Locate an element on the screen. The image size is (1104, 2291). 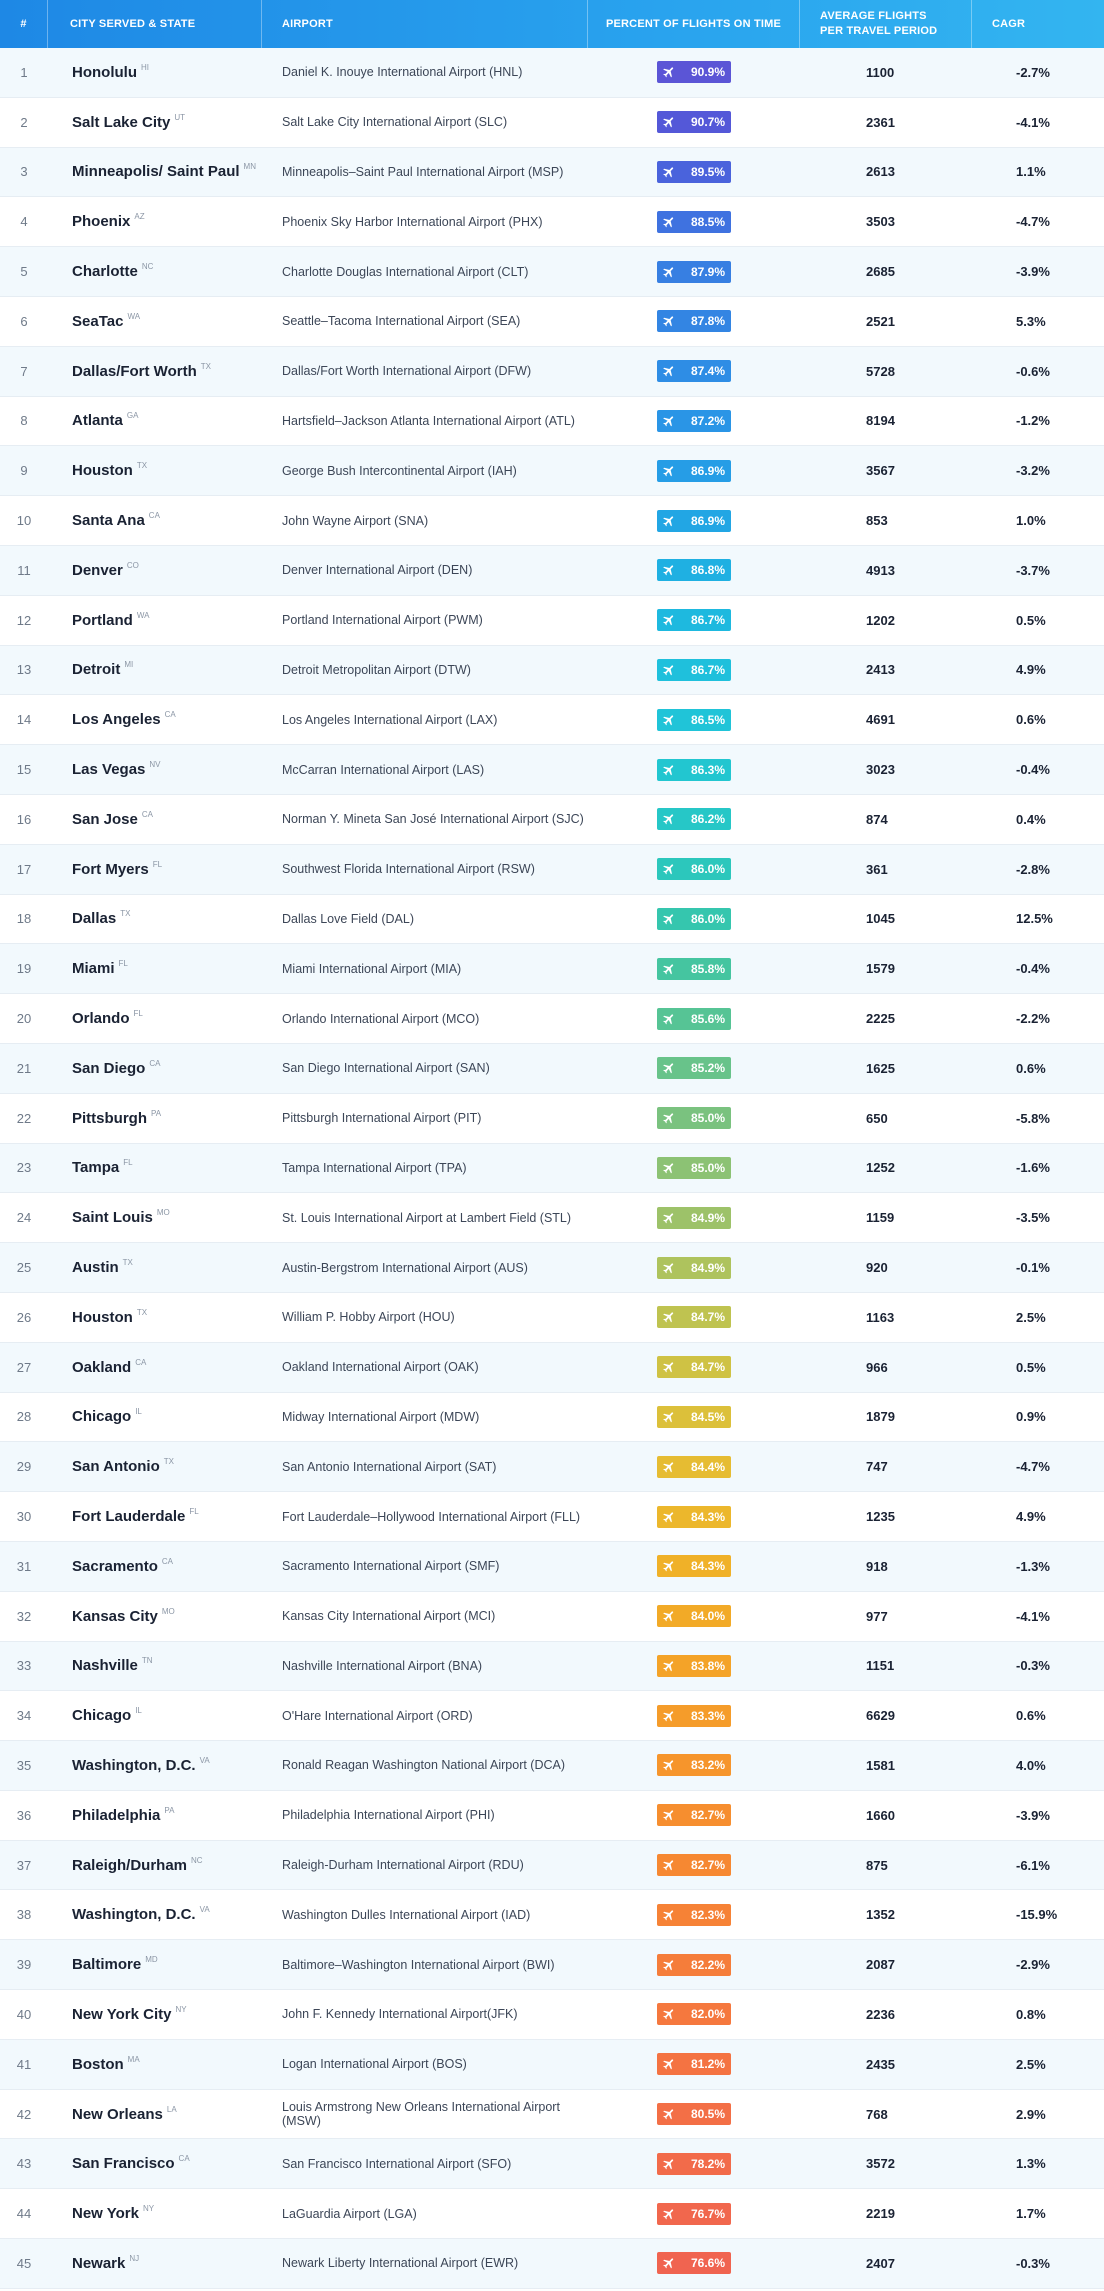
cagr-value: -4.7% is located at coordinates (1033, 1467).